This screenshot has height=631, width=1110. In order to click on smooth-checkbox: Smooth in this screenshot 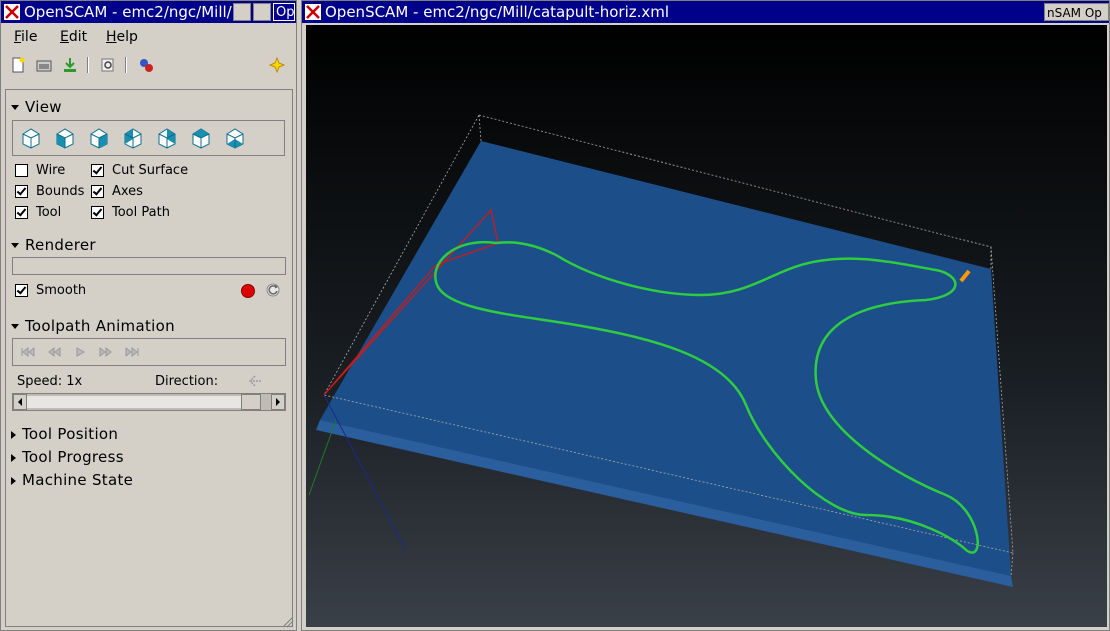, I will do `click(50, 290)`.